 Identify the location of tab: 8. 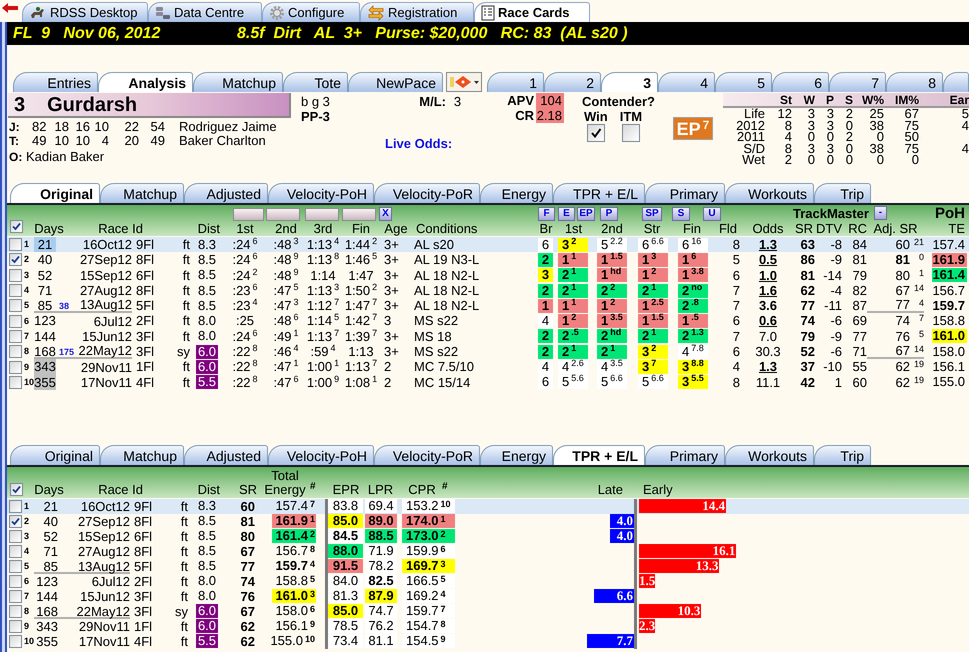
(914, 82).